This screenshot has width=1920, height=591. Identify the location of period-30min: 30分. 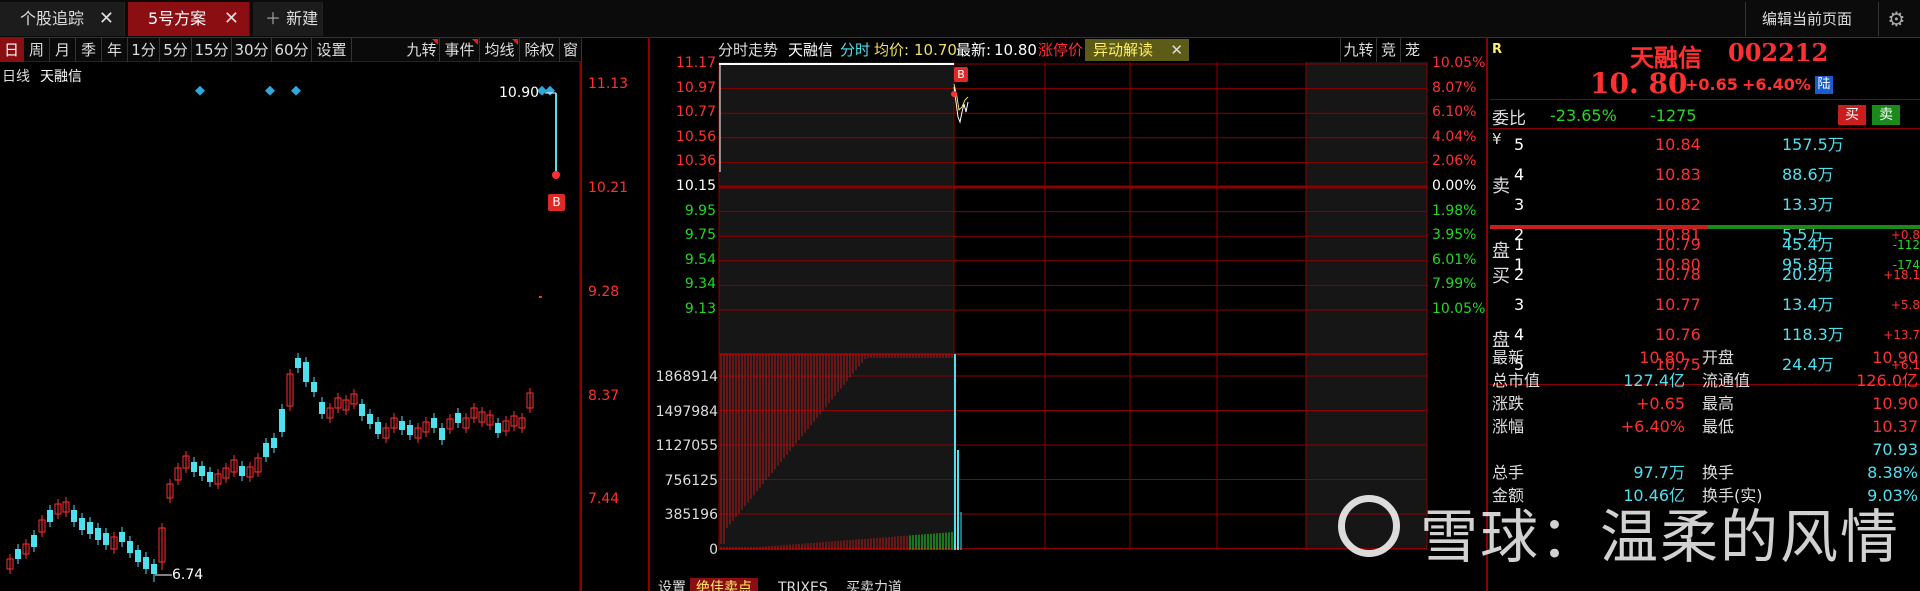
(252, 50).